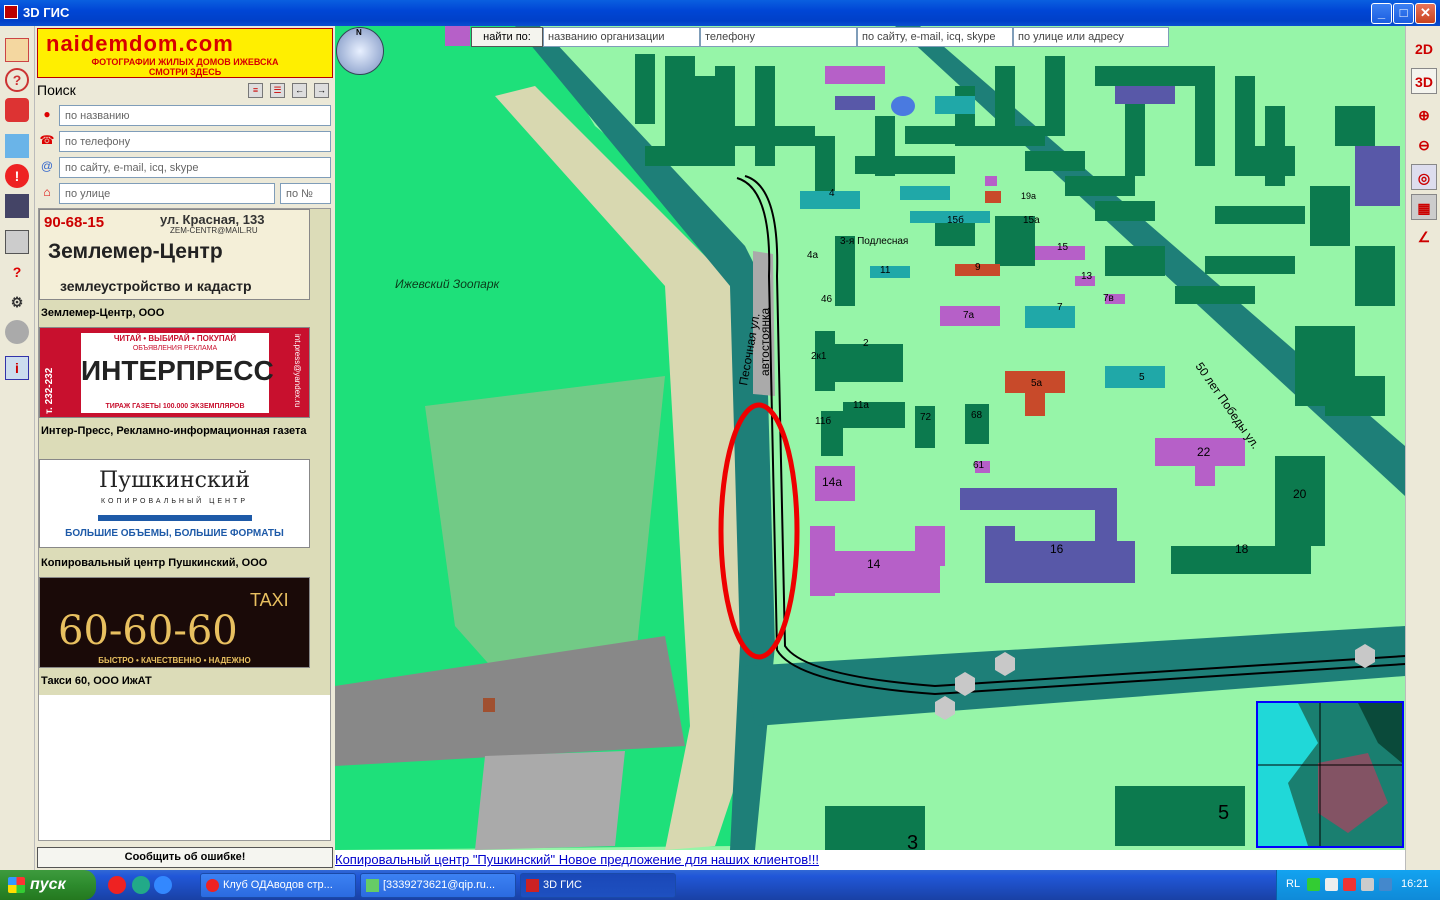 The height and width of the screenshot is (900, 1440). What do you see at coordinates (17, 110) in the screenshot?
I see `car-icon` at bounding box center [17, 110].